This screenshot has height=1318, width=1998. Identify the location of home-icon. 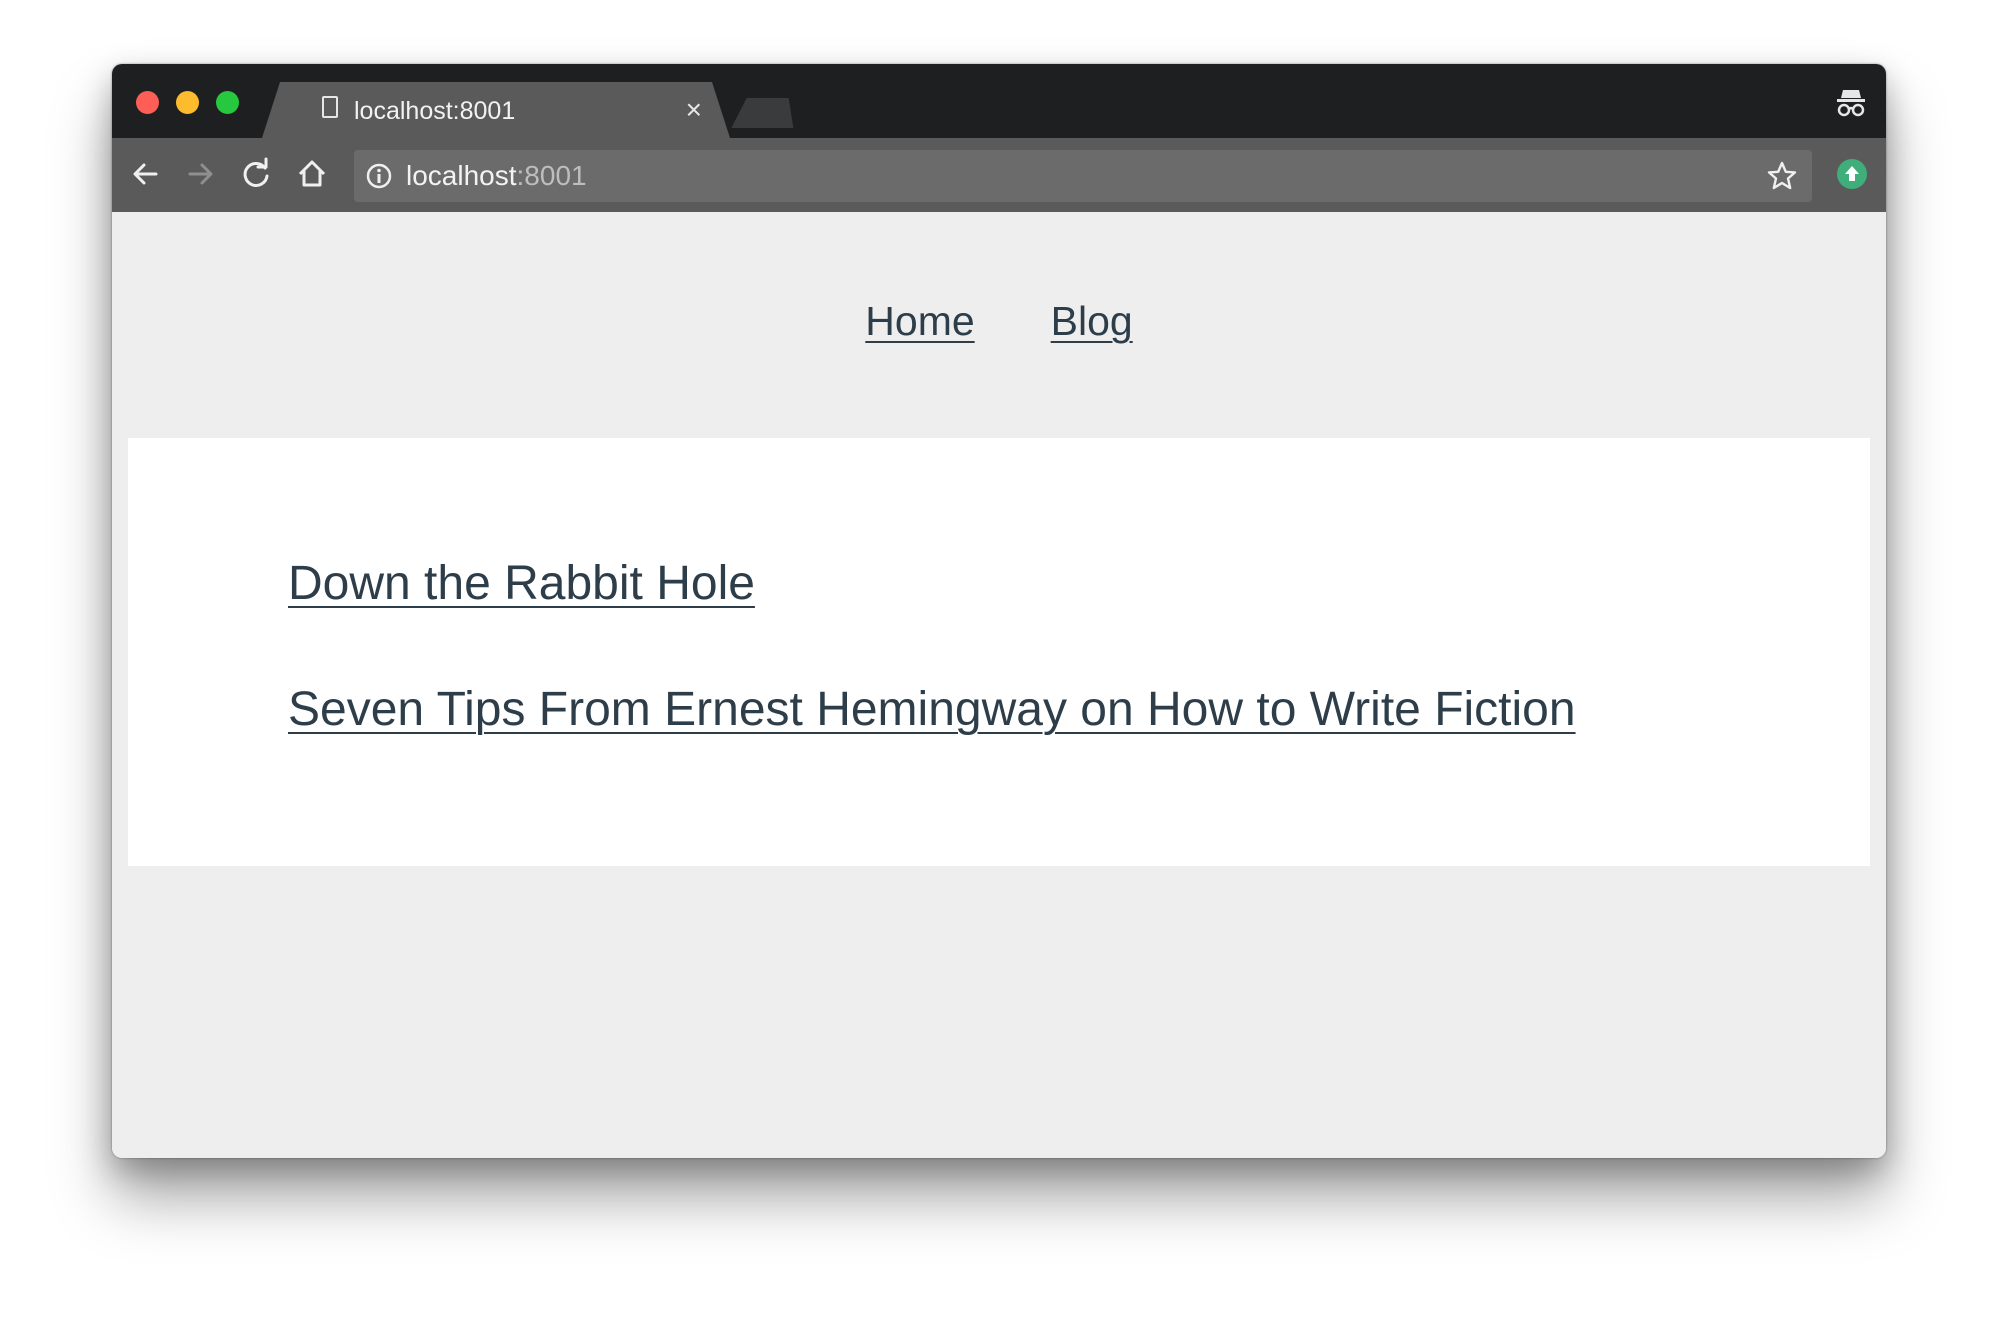
(312, 174).